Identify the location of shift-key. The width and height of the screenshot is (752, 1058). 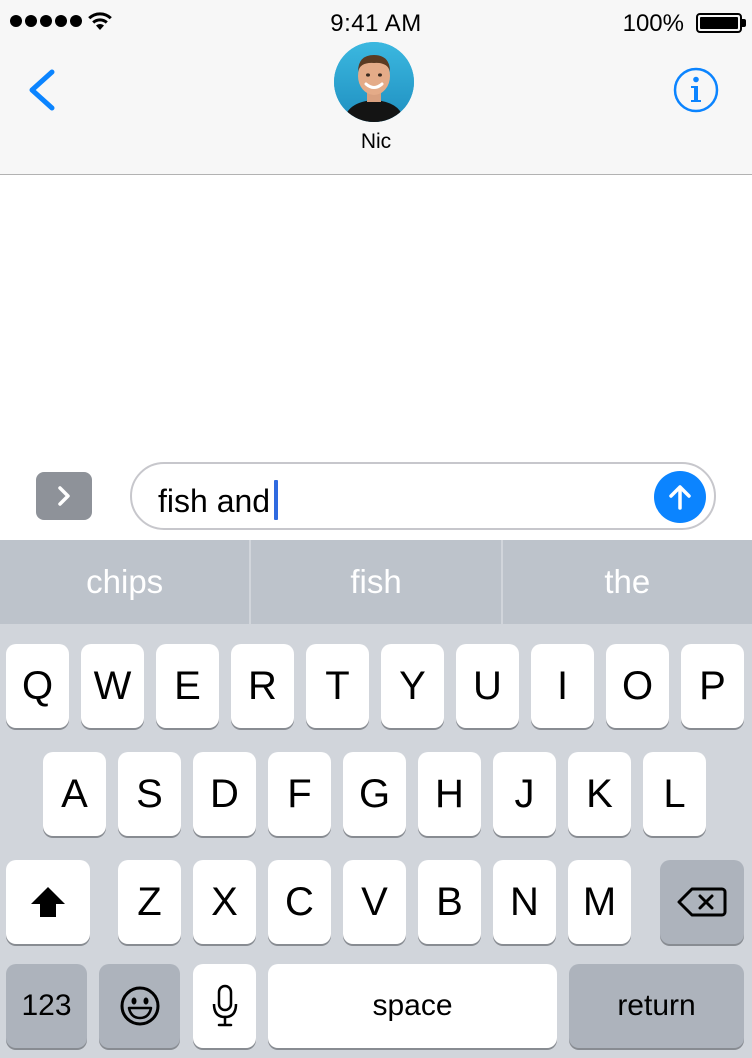
(48, 902).